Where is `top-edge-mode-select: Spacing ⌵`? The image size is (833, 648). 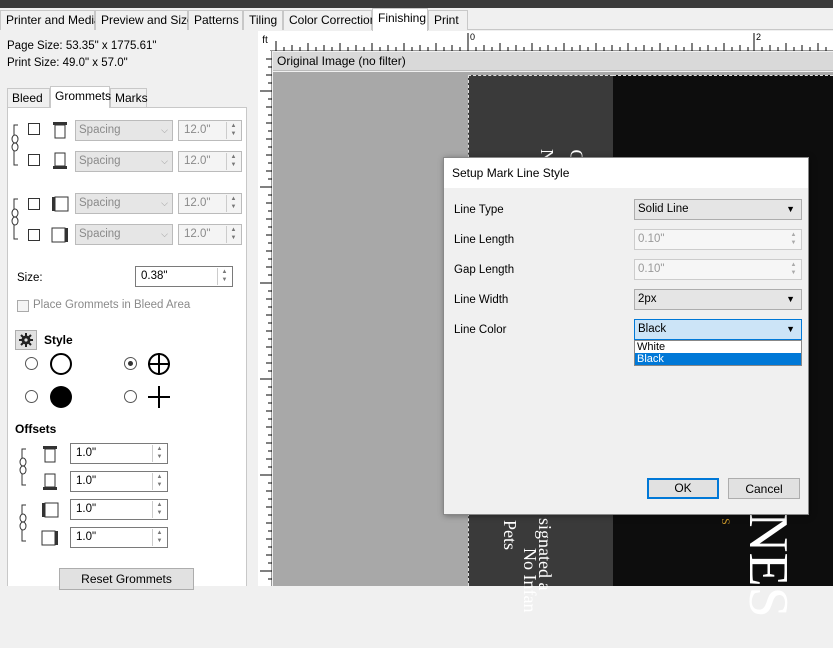
top-edge-mode-select: Spacing ⌵ is located at coordinates (124, 130).